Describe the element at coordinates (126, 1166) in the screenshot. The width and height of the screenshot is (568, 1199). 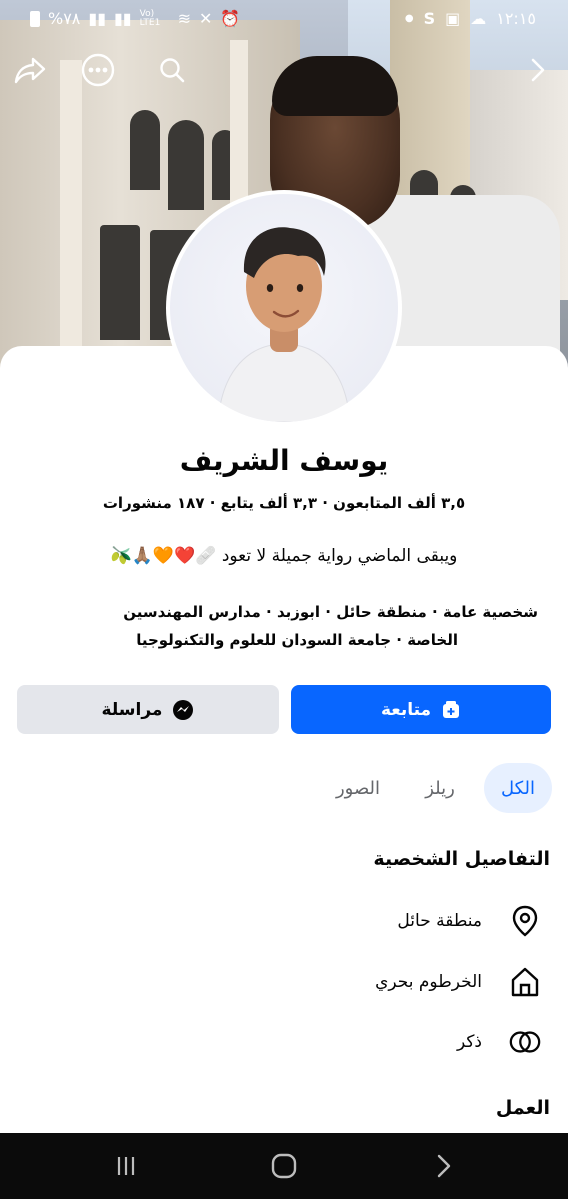
I see `recent-apps-icon` at that location.